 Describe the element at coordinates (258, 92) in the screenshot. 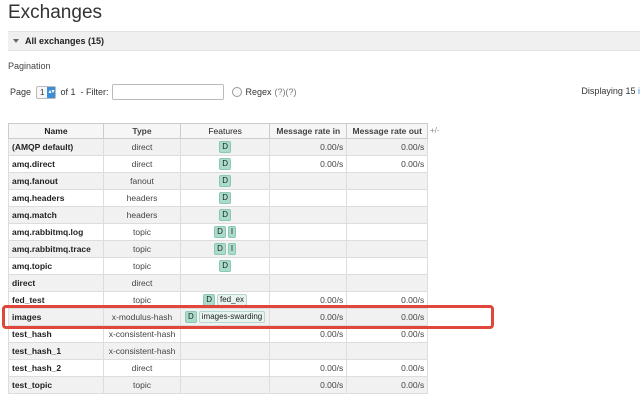

I see `regex-label: Regex` at that location.